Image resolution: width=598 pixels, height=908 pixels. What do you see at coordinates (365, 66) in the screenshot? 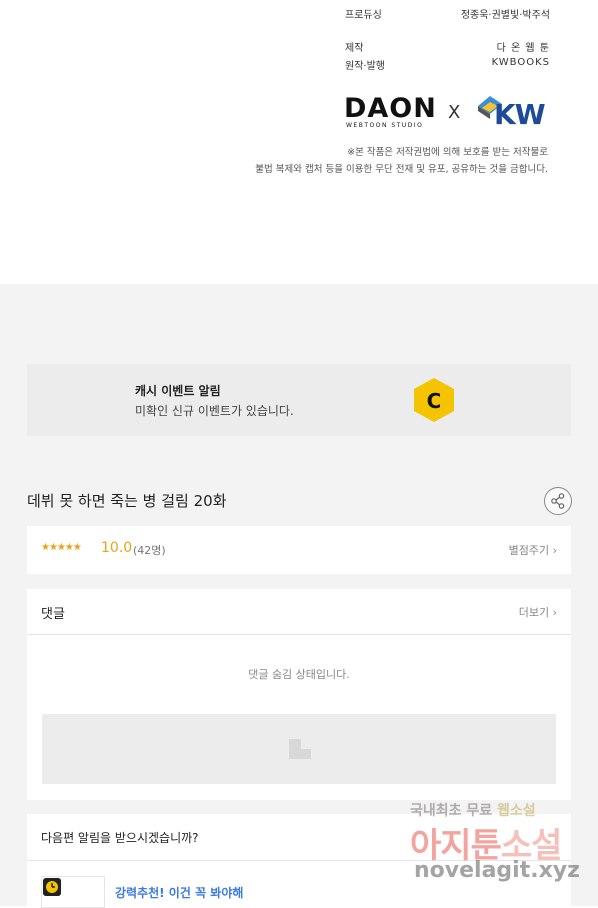
I see `credit-label-publisher: 원작·발행` at bounding box center [365, 66].